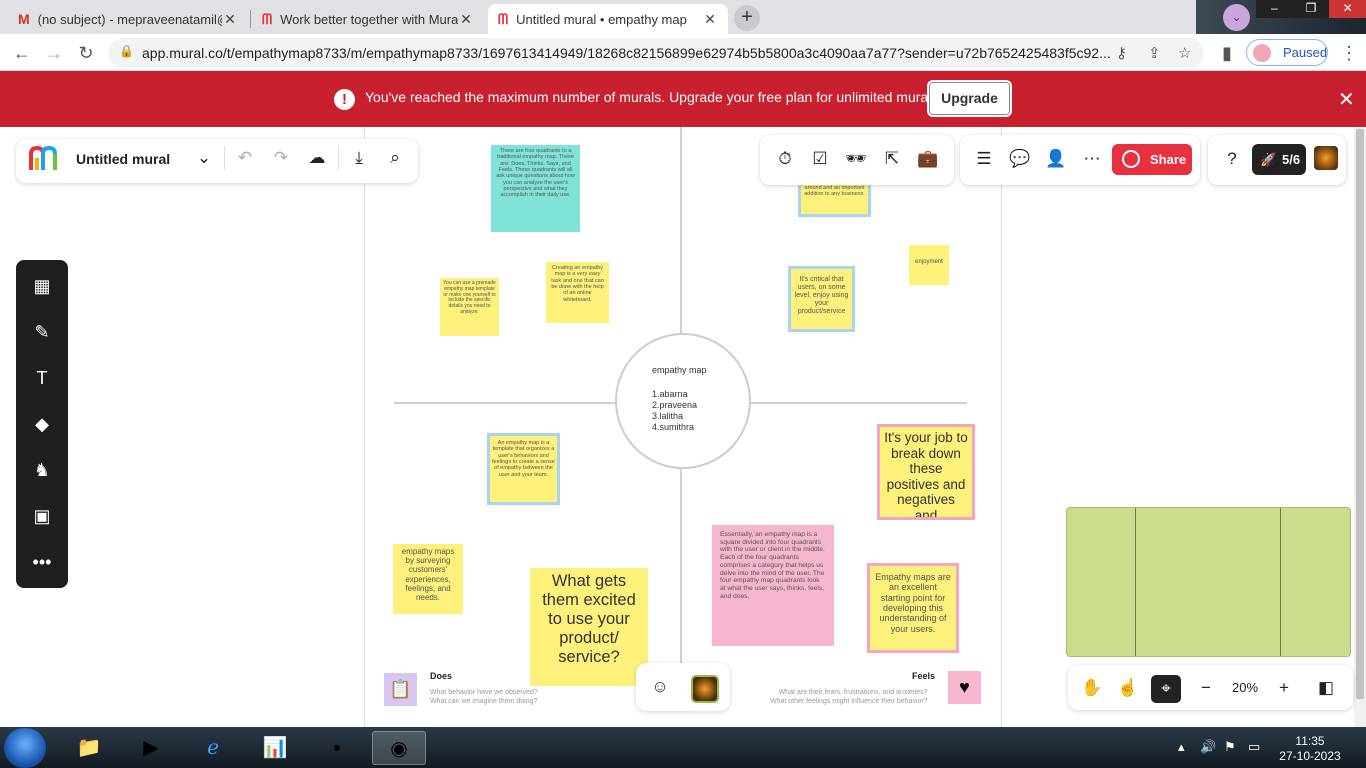 The height and width of the screenshot is (768, 1366). What do you see at coordinates (1326, 688) in the screenshot?
I see `minimap-toggle-icon: ◧` at bounding box center [1326, 688].